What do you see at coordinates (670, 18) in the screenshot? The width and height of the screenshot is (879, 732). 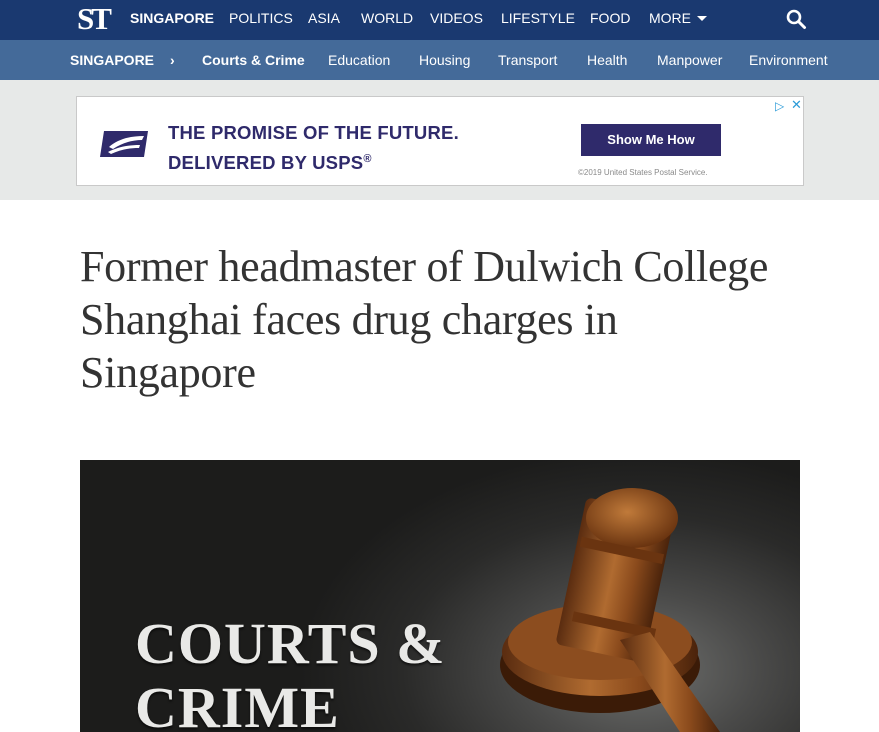 I see `nav-item-more-label: MORE` at bounding box center [670, 18].